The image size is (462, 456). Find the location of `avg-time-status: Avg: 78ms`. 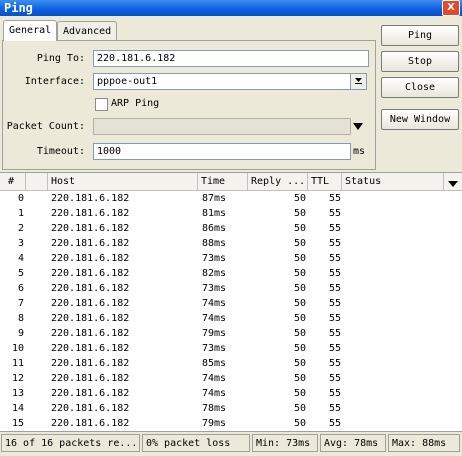

avg-time-status: Avg: 78ms is located at coordinates (353, 443).